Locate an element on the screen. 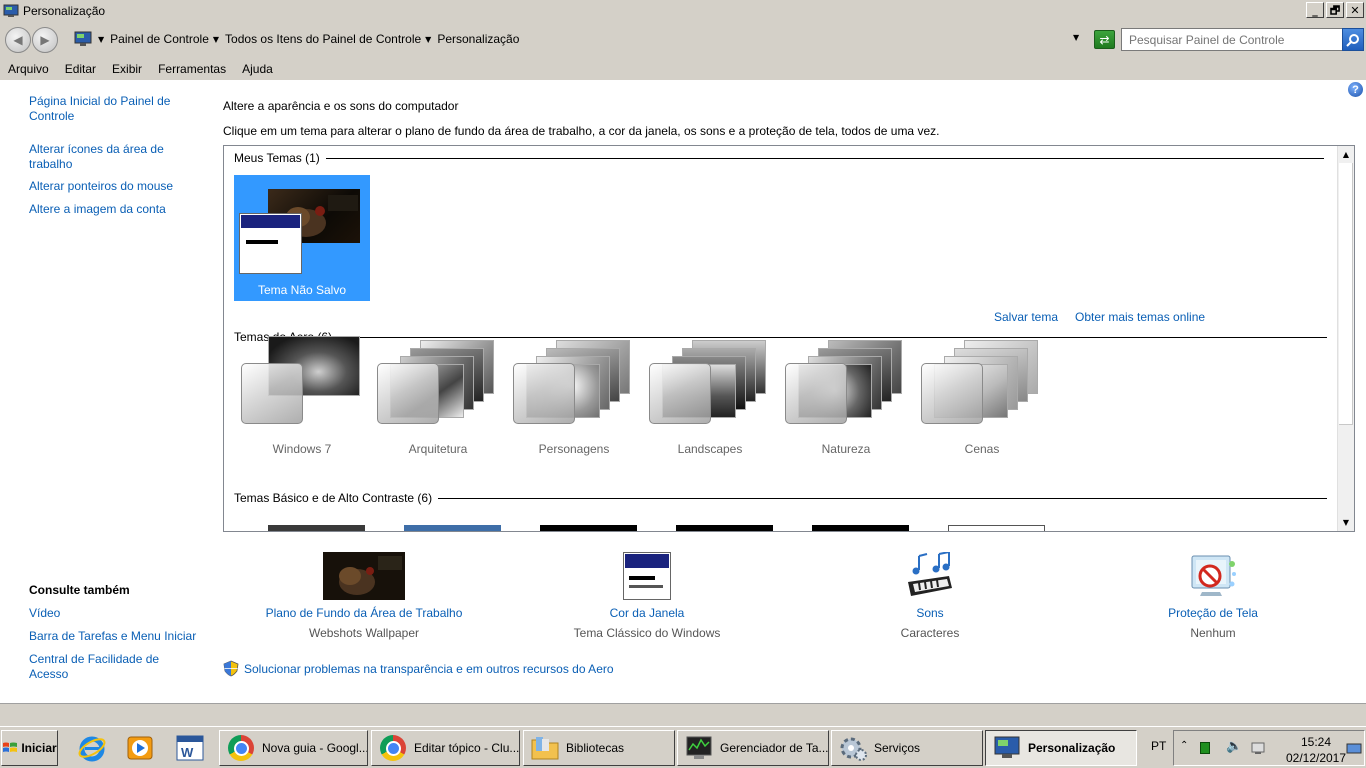  get-more-themes-link: Obter mais temas online is located at coordinates (1140, 317).